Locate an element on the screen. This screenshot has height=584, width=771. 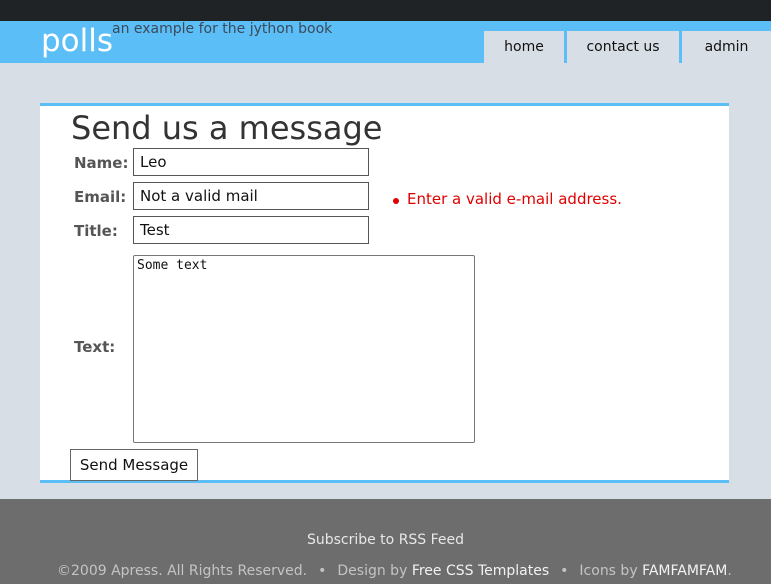
email-field: Not a valid mail is located at coordinates (251, 196).